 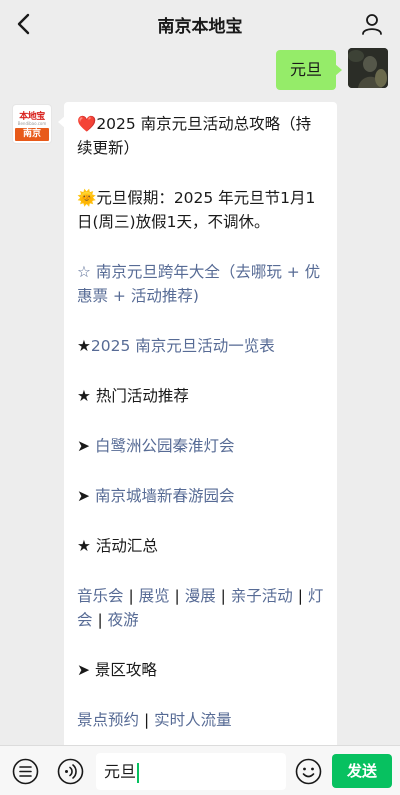 What do you see at coordinates (87, 198) in the screenshot?
I see `sun-icon: 🌞` at bounding box center [87, 198].